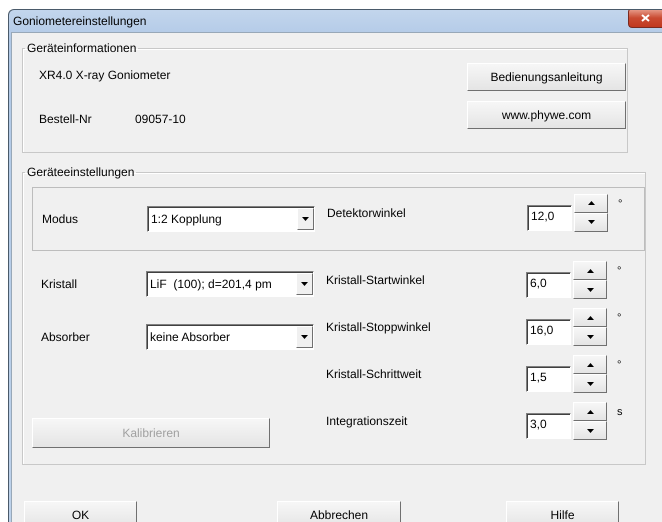 This screenshot has width=662, height=522. What do you see at coordinates (230, 337) in the screenshot?
I see `dropdown-field: keine Absorber` at bounding box center [230, 337].